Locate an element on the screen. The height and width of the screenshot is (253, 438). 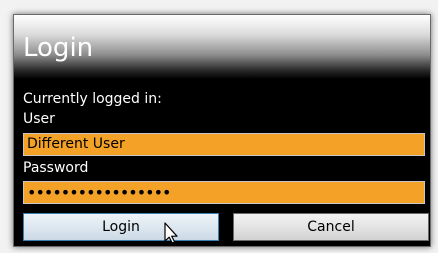
login-button: Login is located at coordinates (121, 227).